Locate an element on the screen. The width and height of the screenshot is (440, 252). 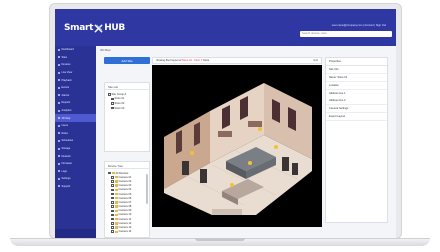
tree-item-label: Site Group A is located at coordinates (119, 94).